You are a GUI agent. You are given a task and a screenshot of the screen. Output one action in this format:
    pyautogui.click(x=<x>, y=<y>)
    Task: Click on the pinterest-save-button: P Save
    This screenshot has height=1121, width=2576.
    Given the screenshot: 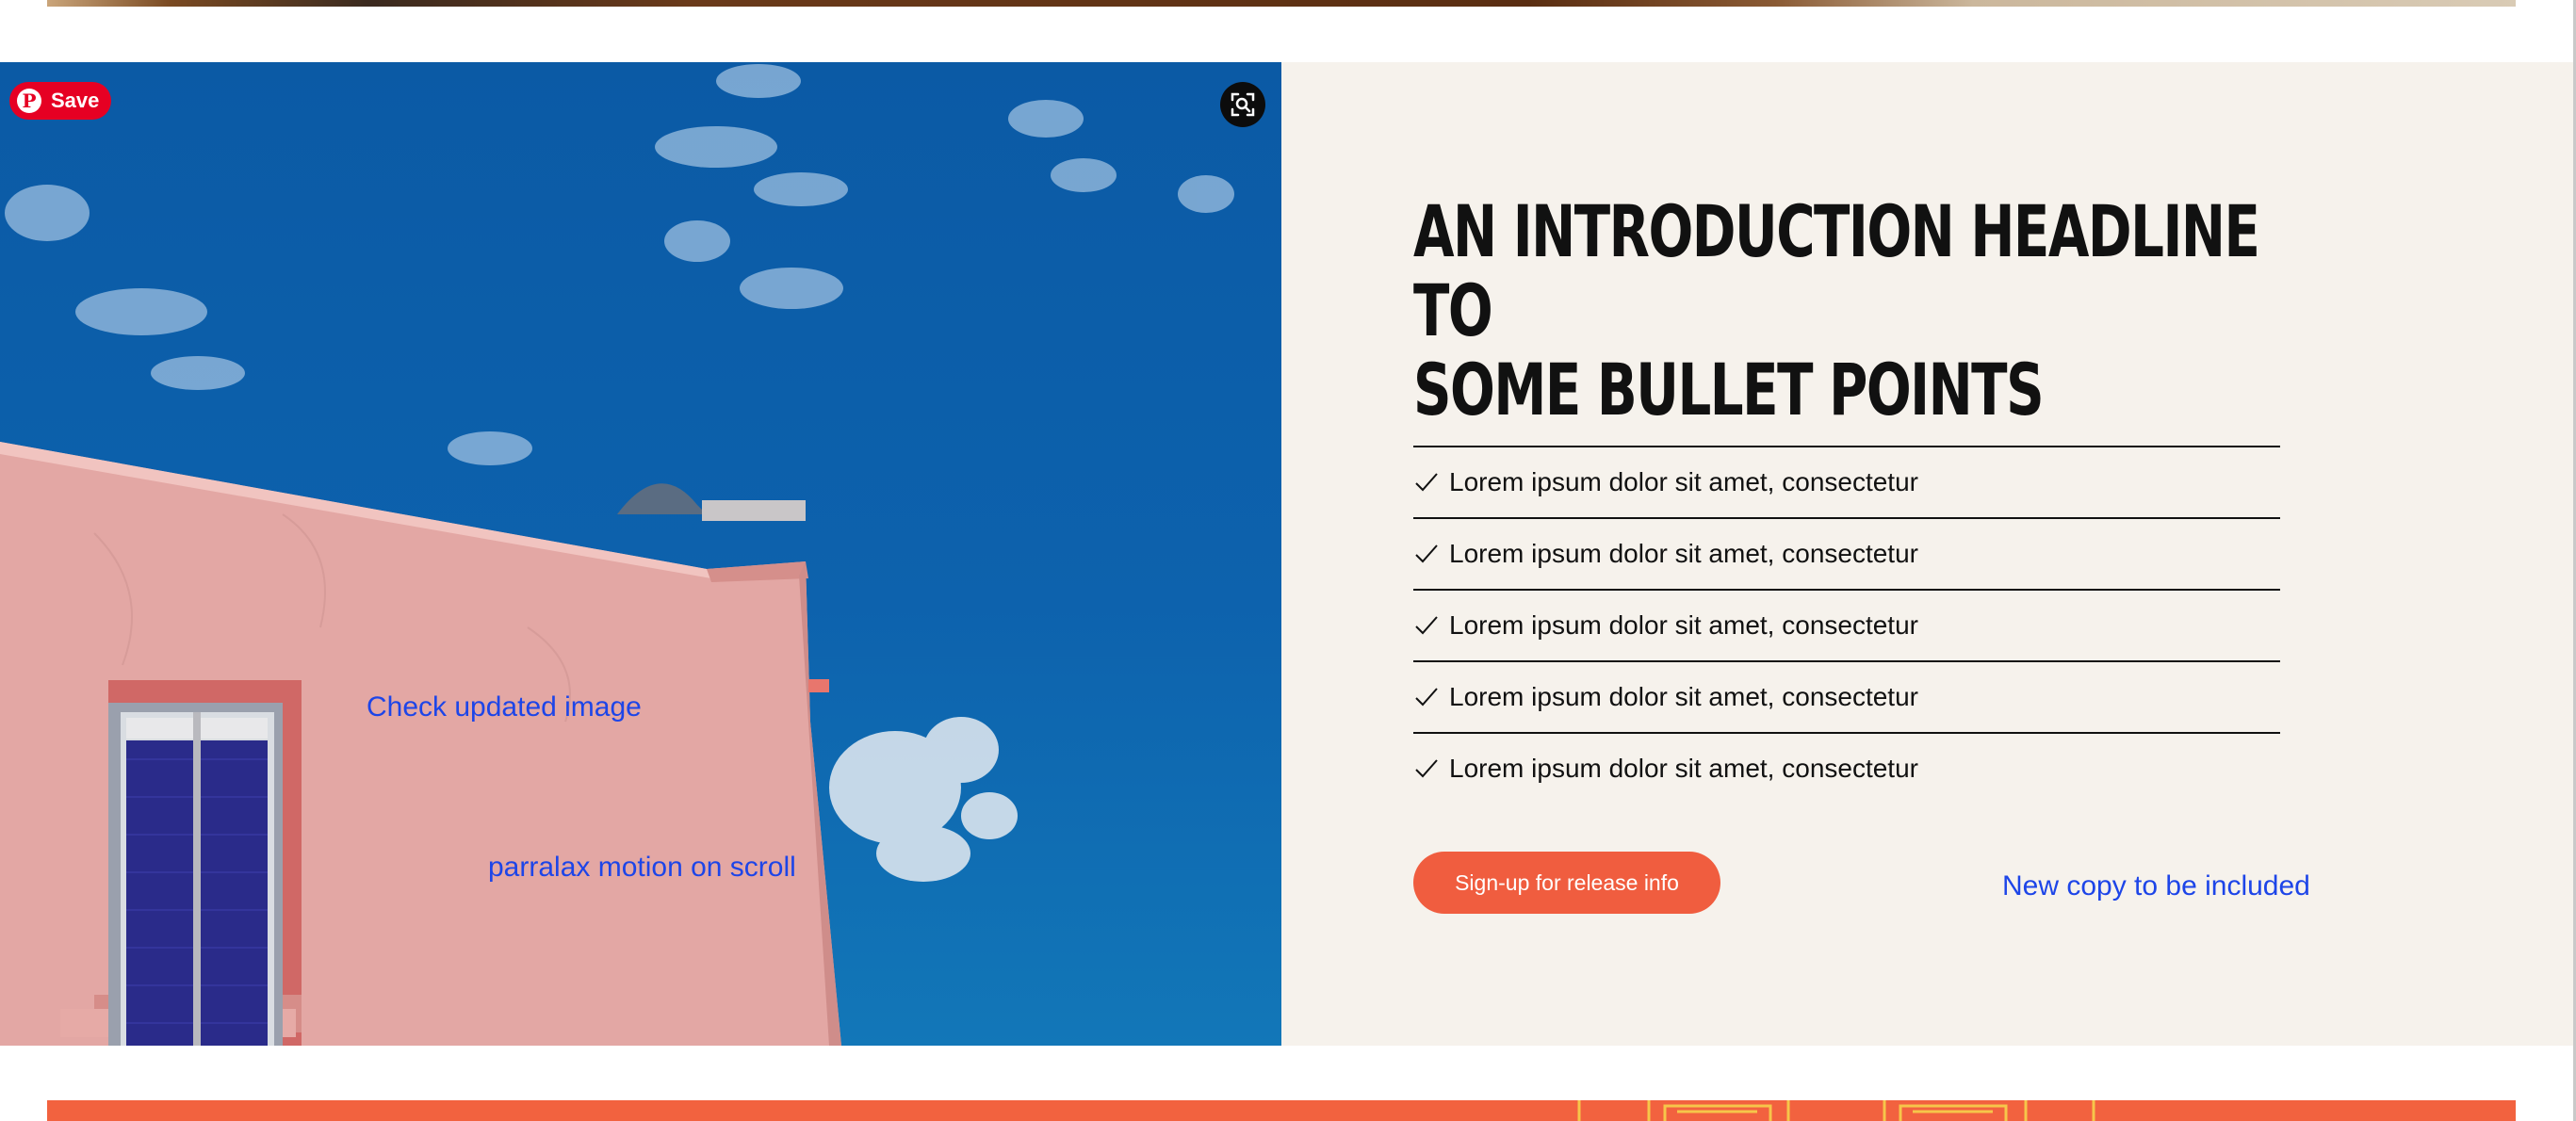 What is the action you would take?
    pyautogui.click(x=60, y=101)
    